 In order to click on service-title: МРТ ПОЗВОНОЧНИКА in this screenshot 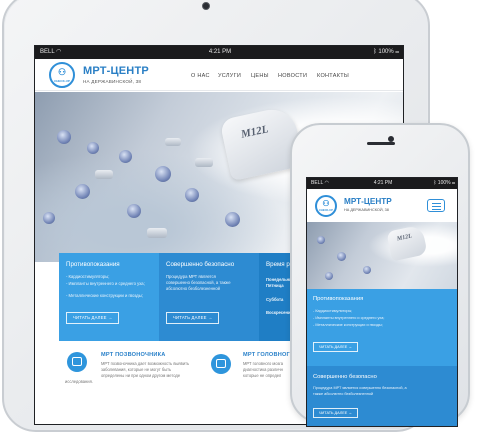, I will do `click(133, 355)`.